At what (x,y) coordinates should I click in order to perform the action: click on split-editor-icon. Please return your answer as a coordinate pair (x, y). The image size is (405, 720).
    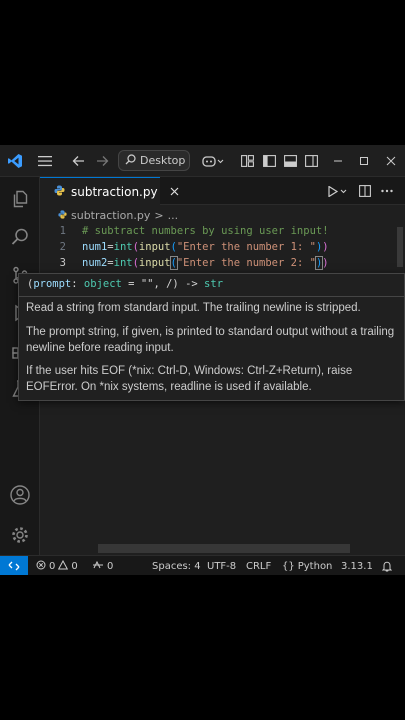
    Looking at the image, I should click on (365, 191).